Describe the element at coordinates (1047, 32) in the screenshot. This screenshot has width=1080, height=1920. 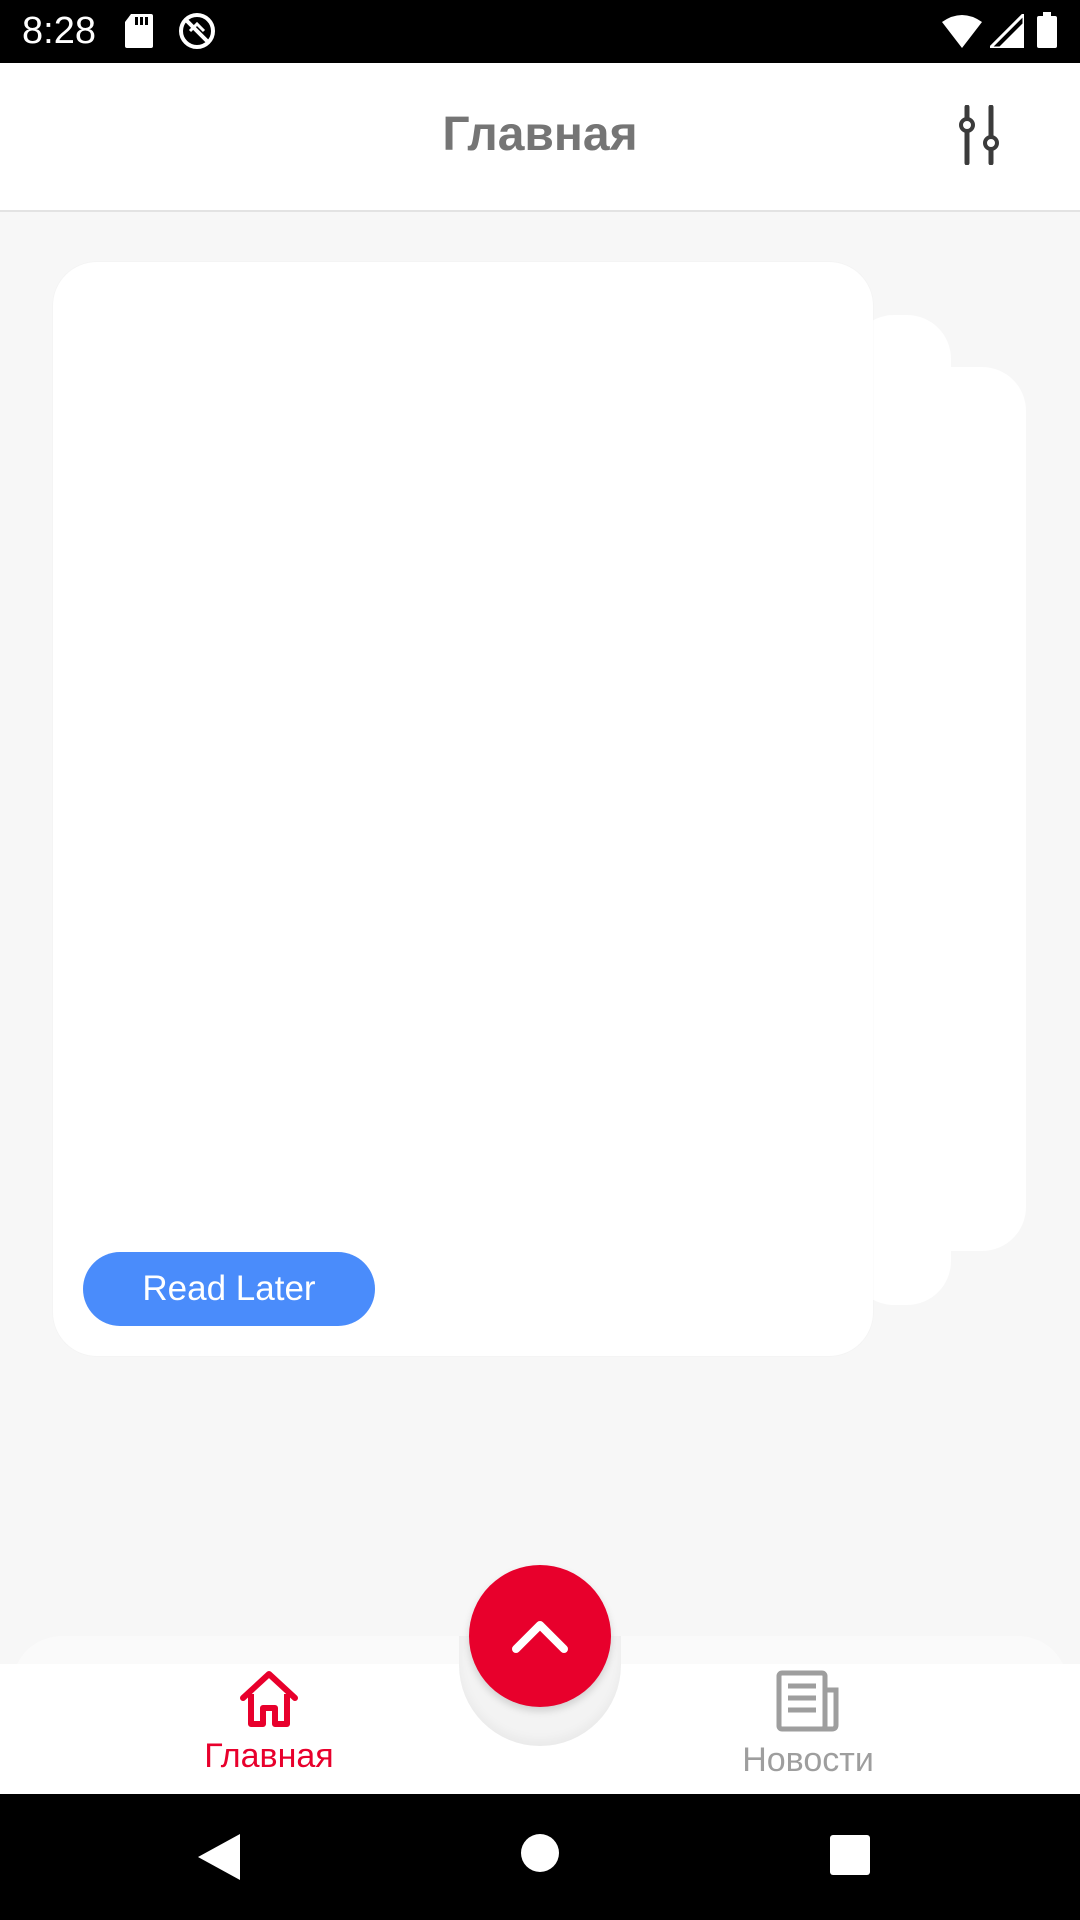
I see `battery-icon` at that location.